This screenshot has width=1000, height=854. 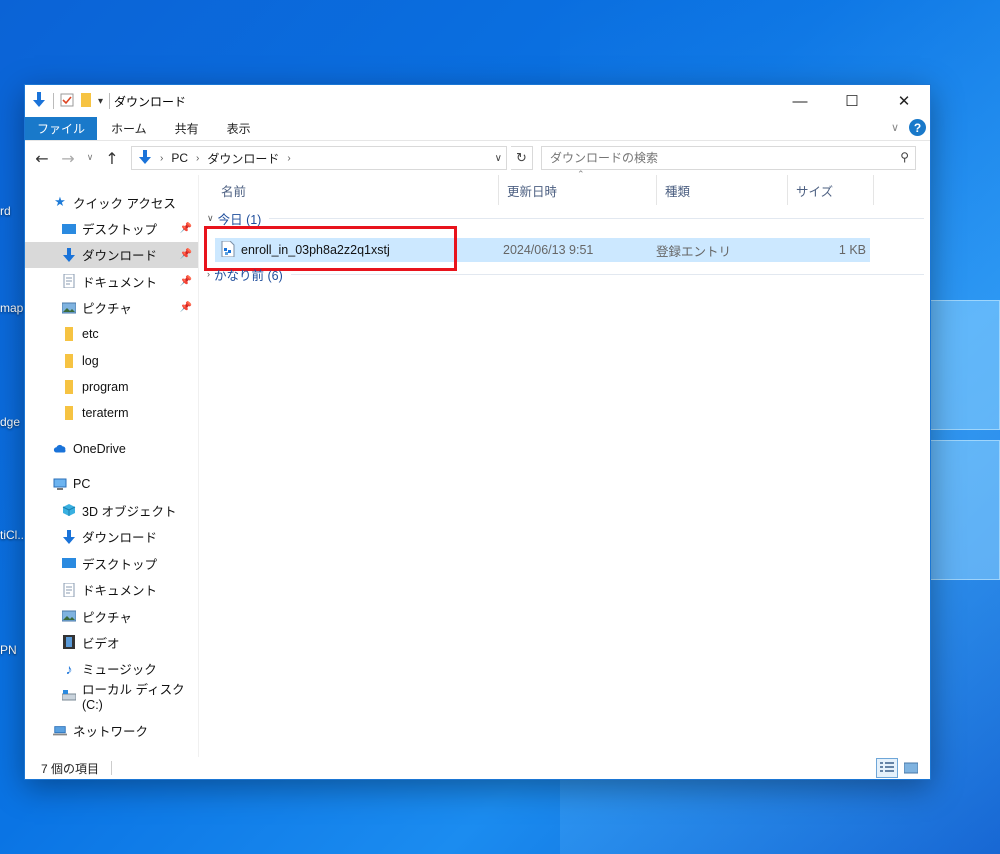 I want to click on column-header-size: サイズ, so click(x=830, y=190).